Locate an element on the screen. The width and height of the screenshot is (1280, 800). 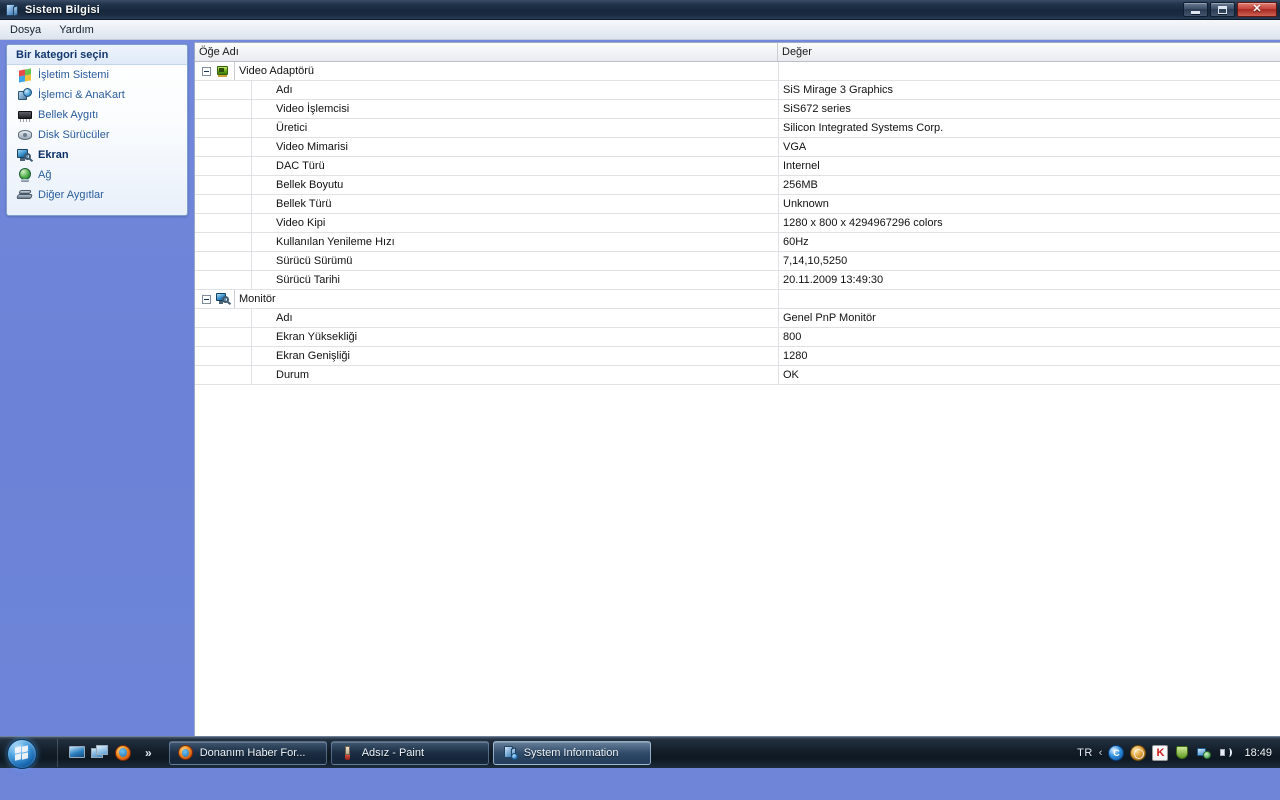
taskbar-button-paint: Adsız - Paint is located at coordinates (409, 752).